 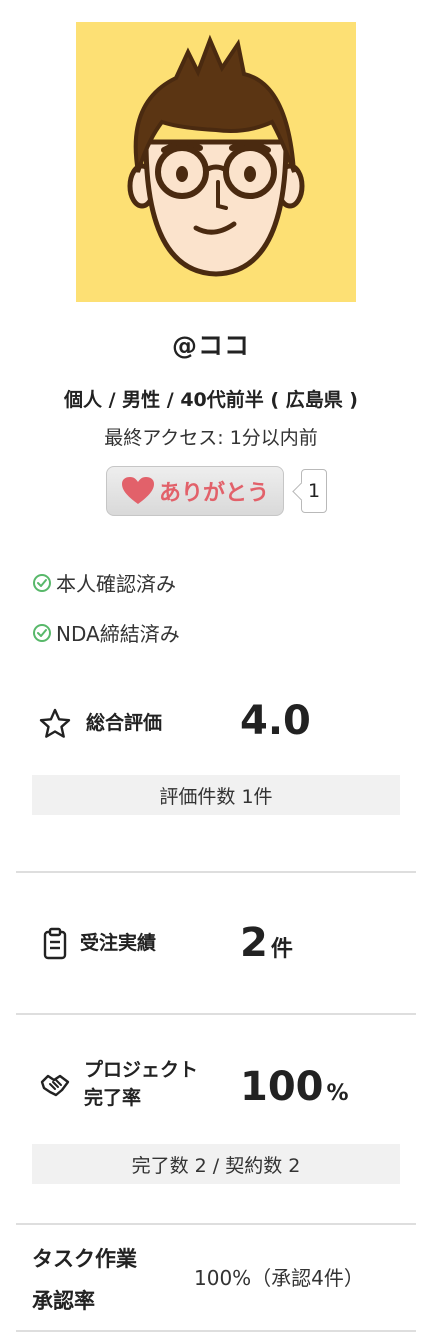 I want to click on star-icon, so click(x=55, y=724).